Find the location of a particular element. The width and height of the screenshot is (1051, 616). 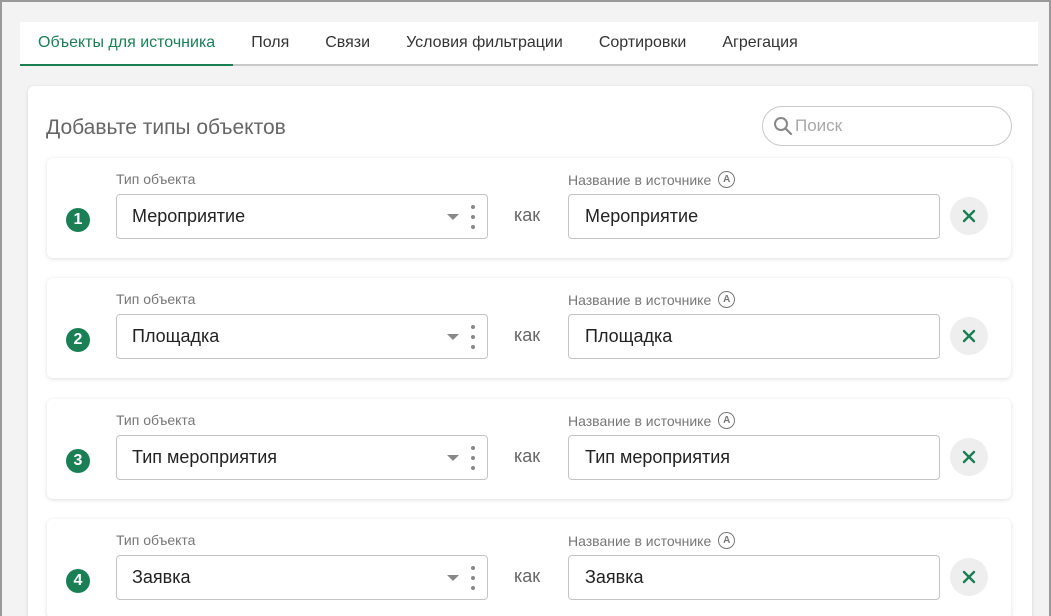

row-number-badge: 3 is located at coordinates (78, 461).